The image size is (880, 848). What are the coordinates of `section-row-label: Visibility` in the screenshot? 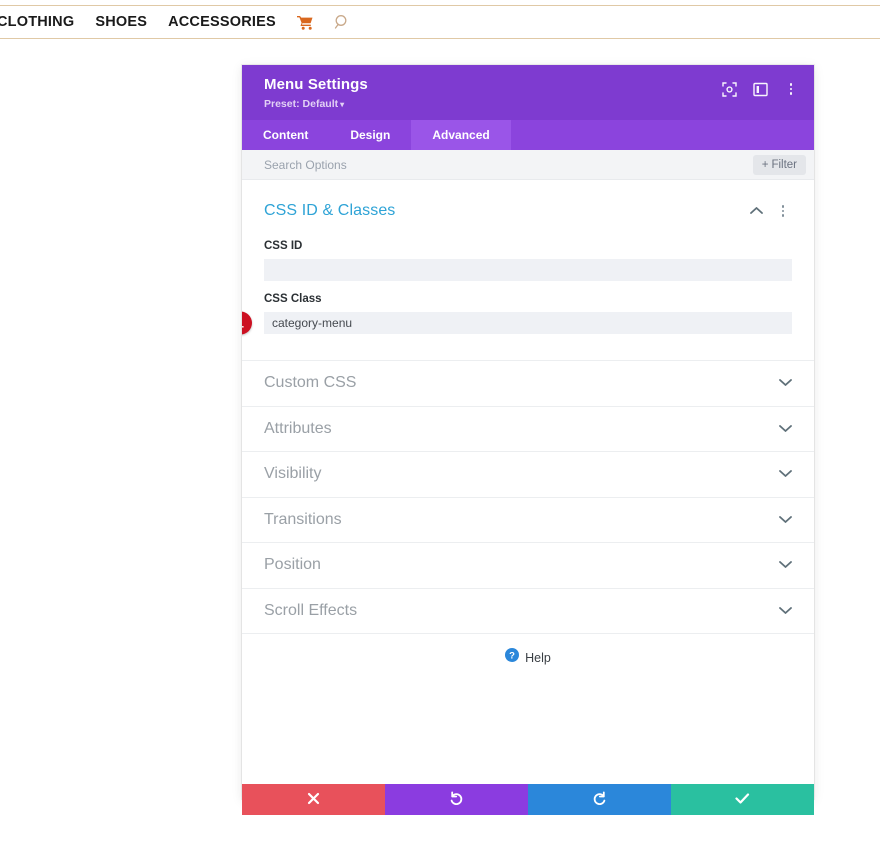 It's located at (293, 474).